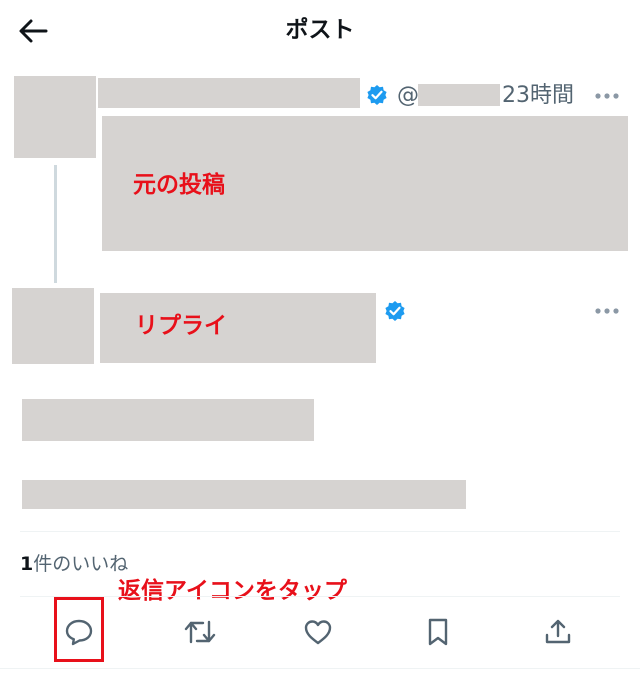  Describe the element at coordinates (320, 30) in the screenshot. I see `page-title: ポスト` at that location.